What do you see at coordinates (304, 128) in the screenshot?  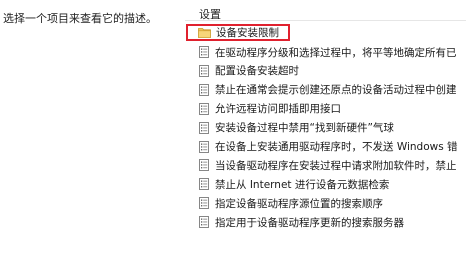 I see `policy-item-label: 安装设备过程中禁用“找到新硬件”气球` at bounding box center [304, 128].